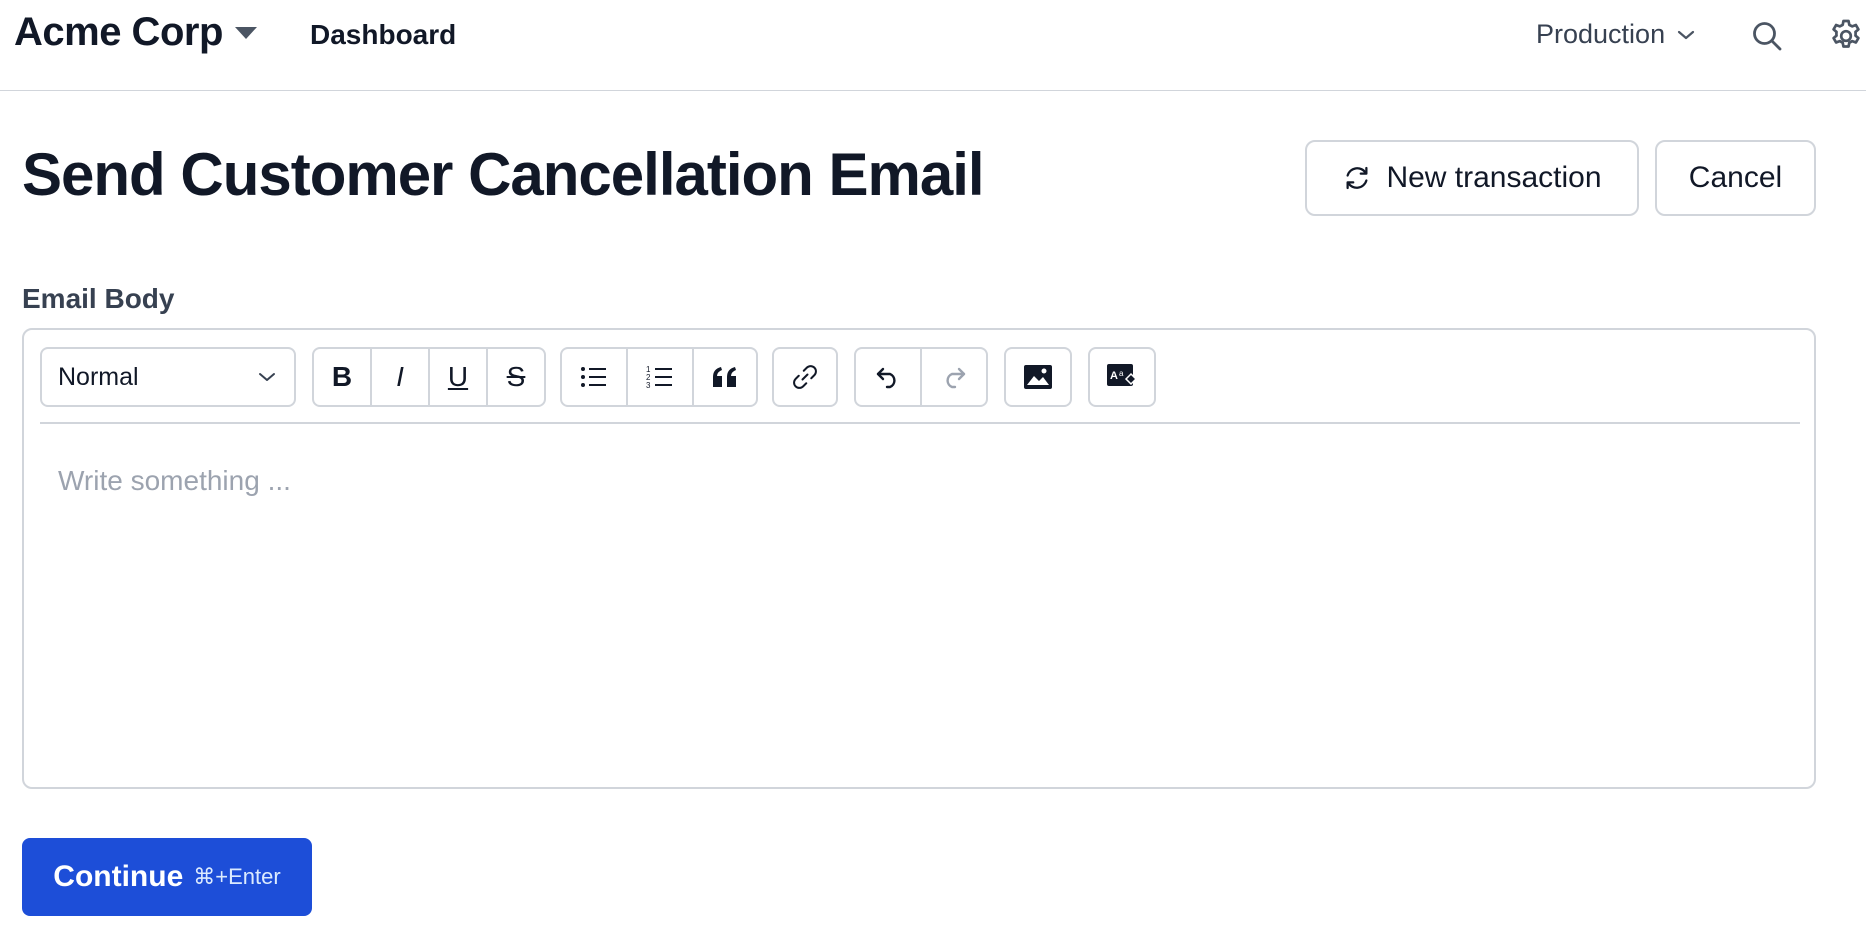 The image size is (1866, 930). I want to click on new-transaction-label: New transaction, so click(1494, 177).